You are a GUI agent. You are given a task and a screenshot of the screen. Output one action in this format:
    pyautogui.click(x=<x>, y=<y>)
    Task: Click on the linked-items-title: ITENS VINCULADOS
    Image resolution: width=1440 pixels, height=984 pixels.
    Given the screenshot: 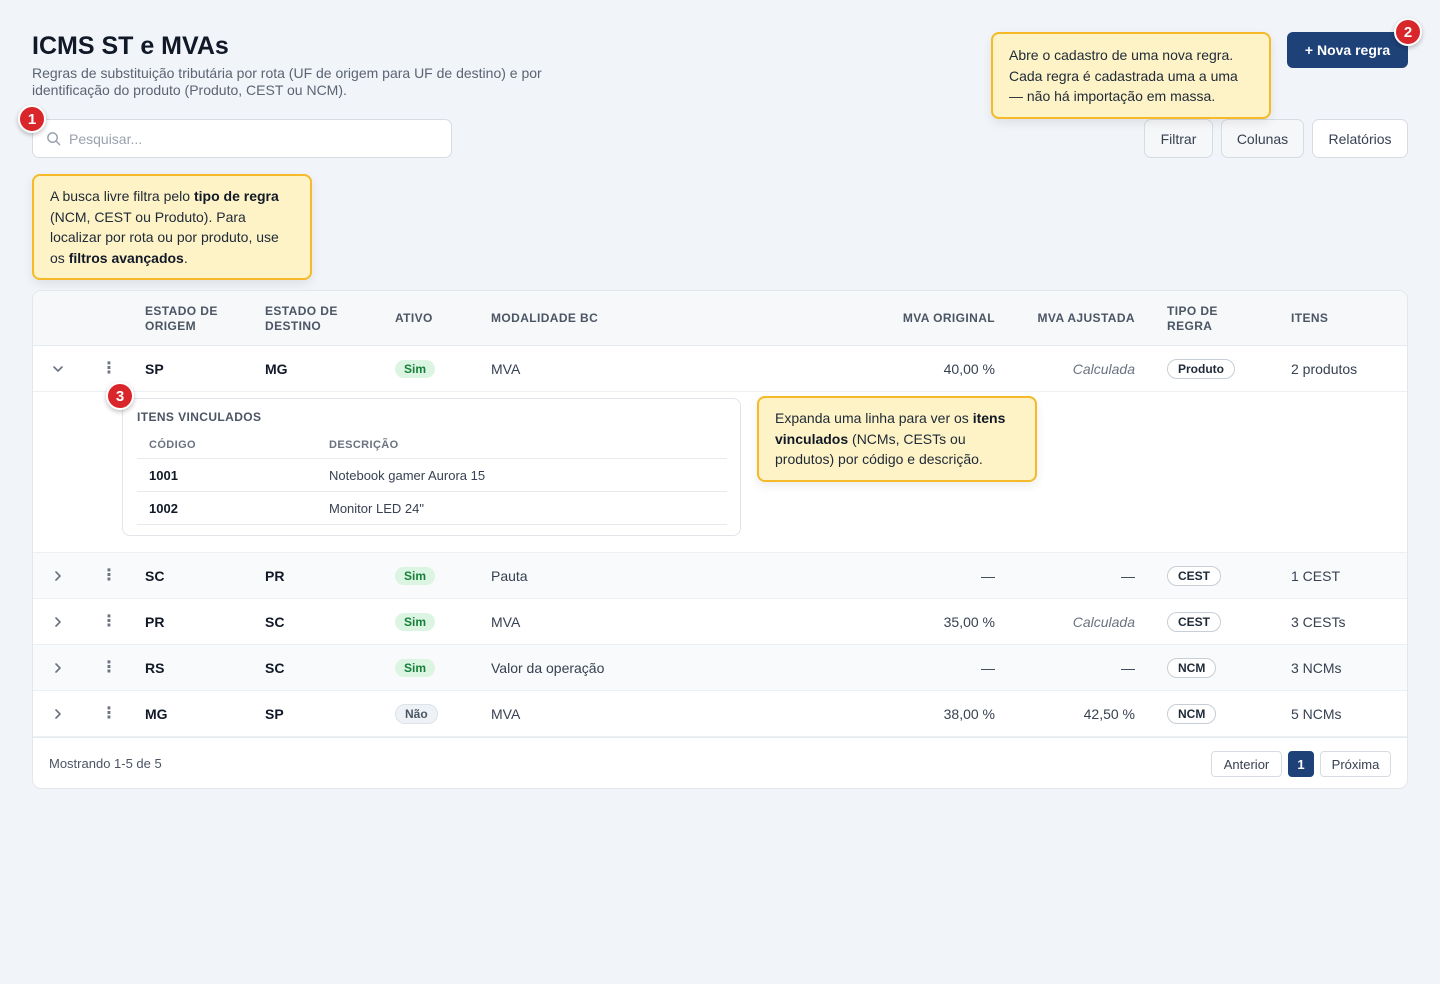 What is the action you would take?
    pyautogui.click(x=199, y=417)
    